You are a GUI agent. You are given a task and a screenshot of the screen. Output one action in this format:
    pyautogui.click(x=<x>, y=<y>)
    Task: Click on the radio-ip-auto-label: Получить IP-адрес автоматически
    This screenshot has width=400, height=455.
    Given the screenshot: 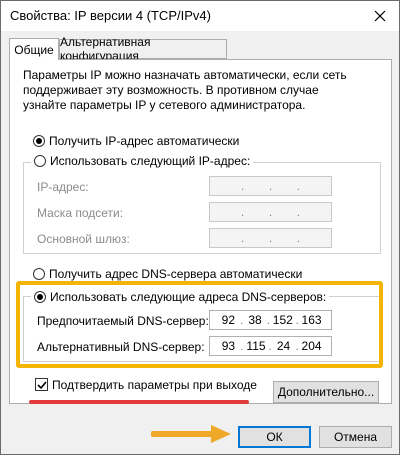 What is the action you would take?
    pyautogui.click(x=144, y=141)
    